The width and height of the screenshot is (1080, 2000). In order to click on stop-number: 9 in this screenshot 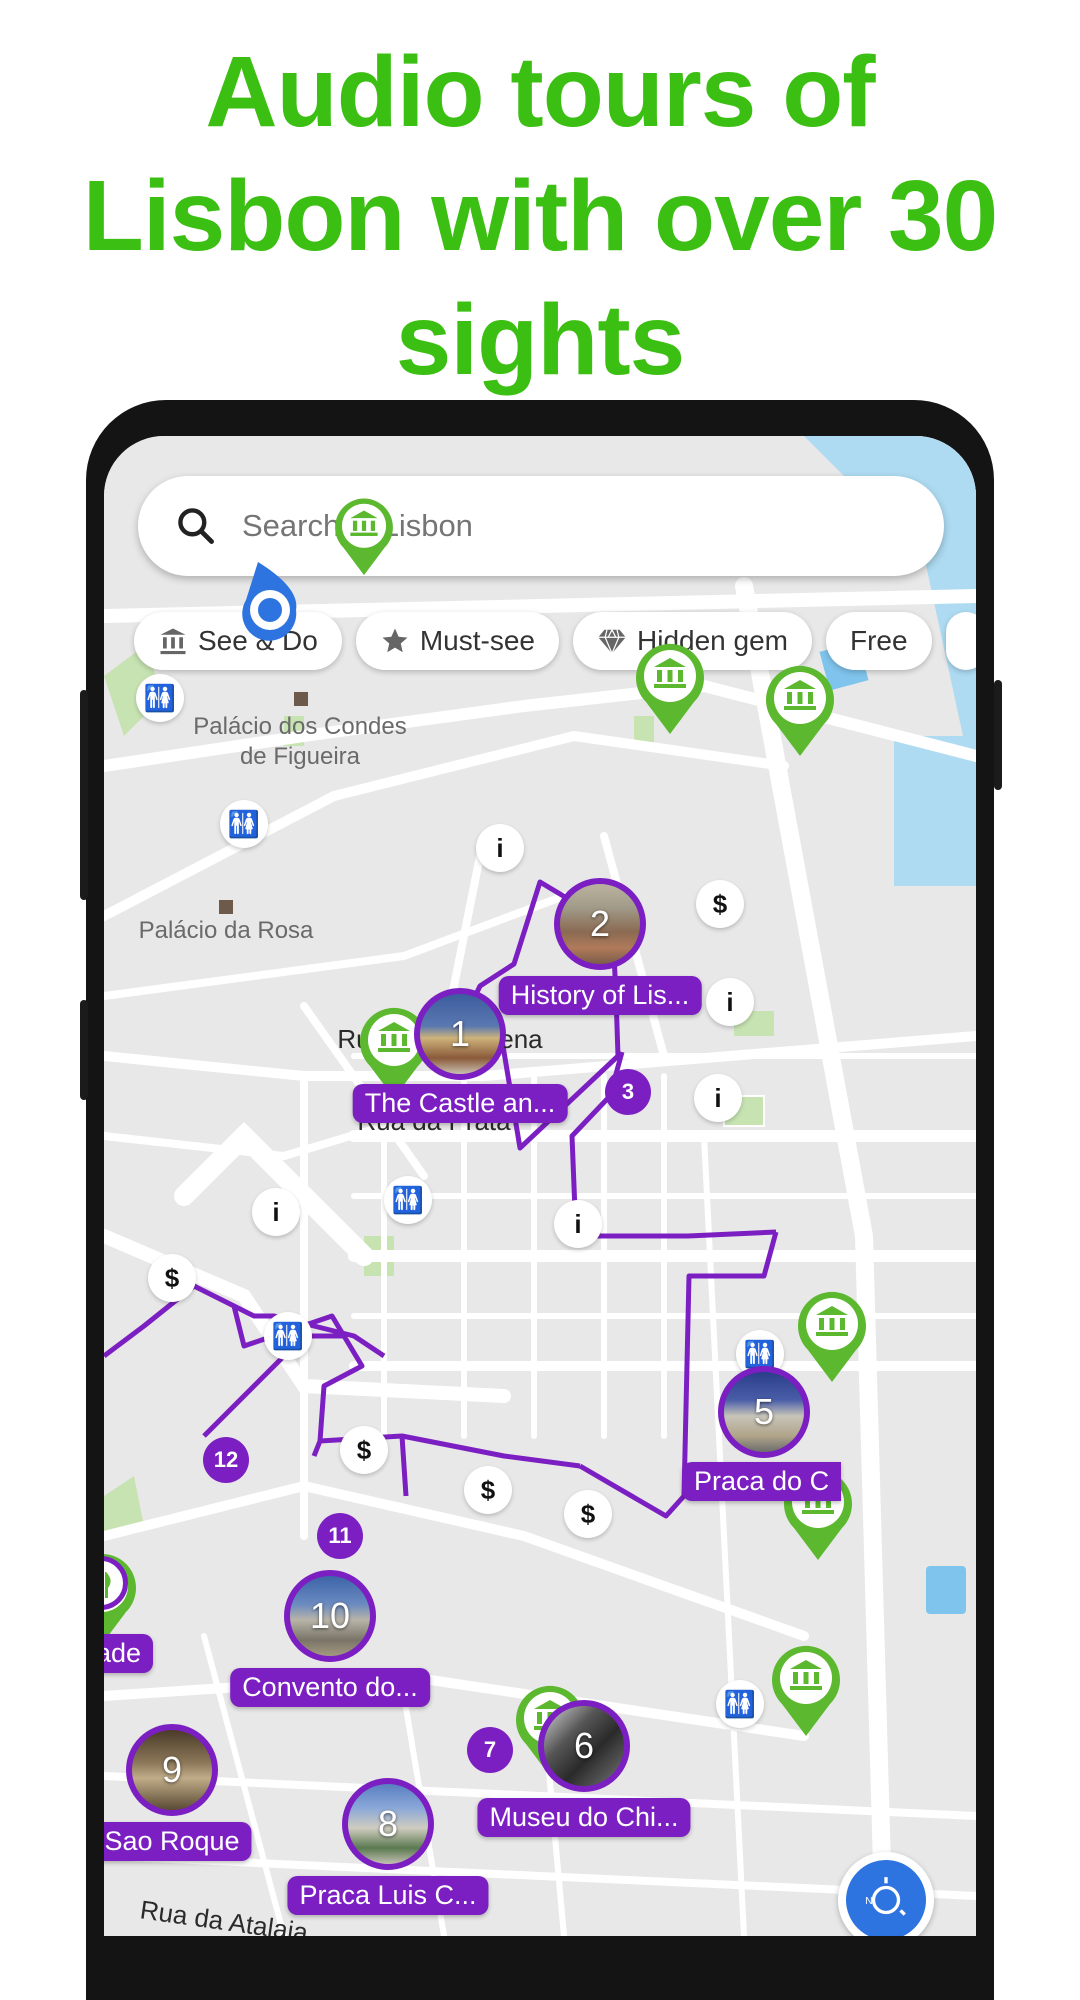, I will do `click(172, 1769)`.